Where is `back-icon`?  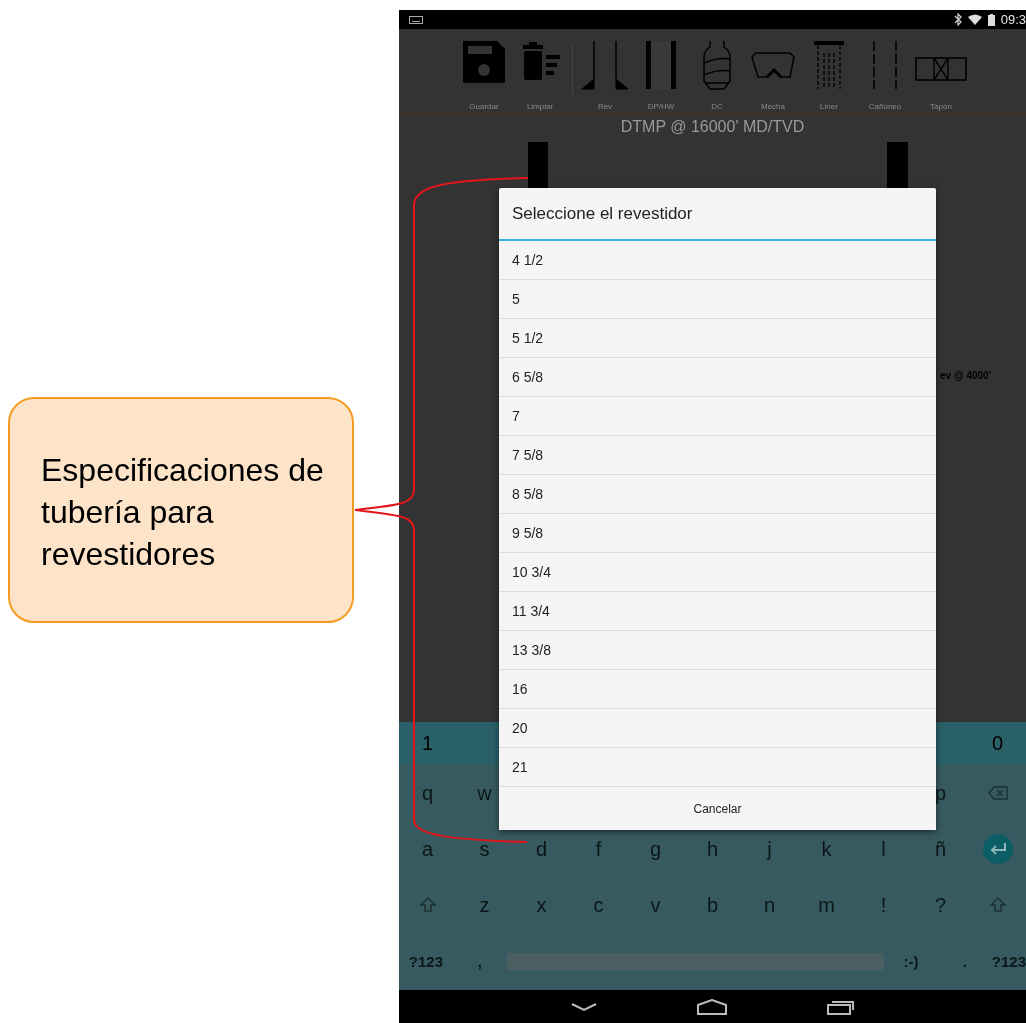
back-icon is located at coordinates (583, 1006).